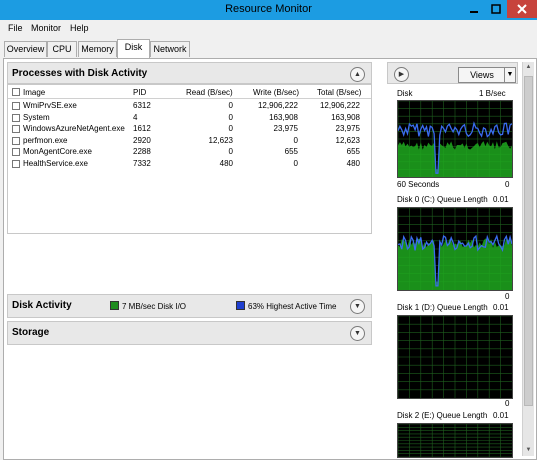 The height and width of the screenshot is (460, 537). Describe the element at coordinates (347, 140) in the screenshot. I see `cell-total: 12,623` at that location.